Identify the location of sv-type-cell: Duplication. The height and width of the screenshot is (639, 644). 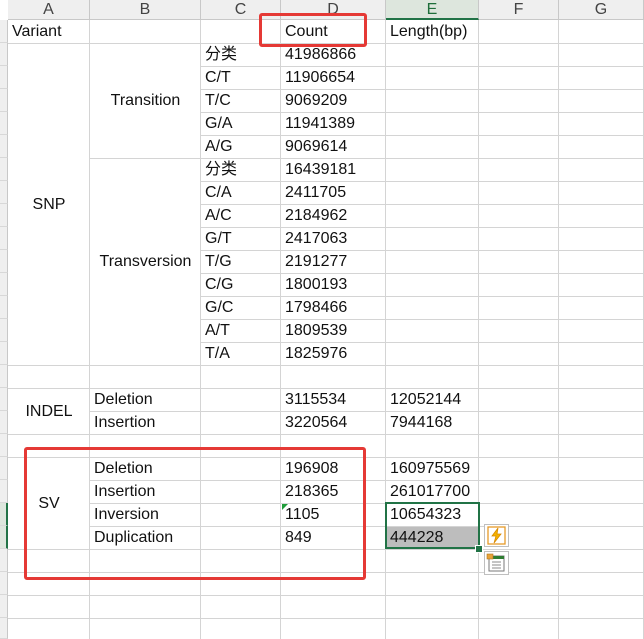
(145, 537).